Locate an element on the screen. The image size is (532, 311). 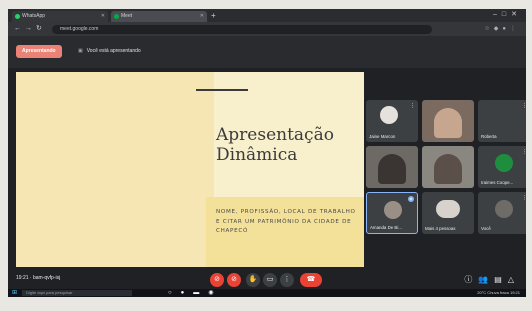
participant-name: Você is located at coordinates (486, 228).